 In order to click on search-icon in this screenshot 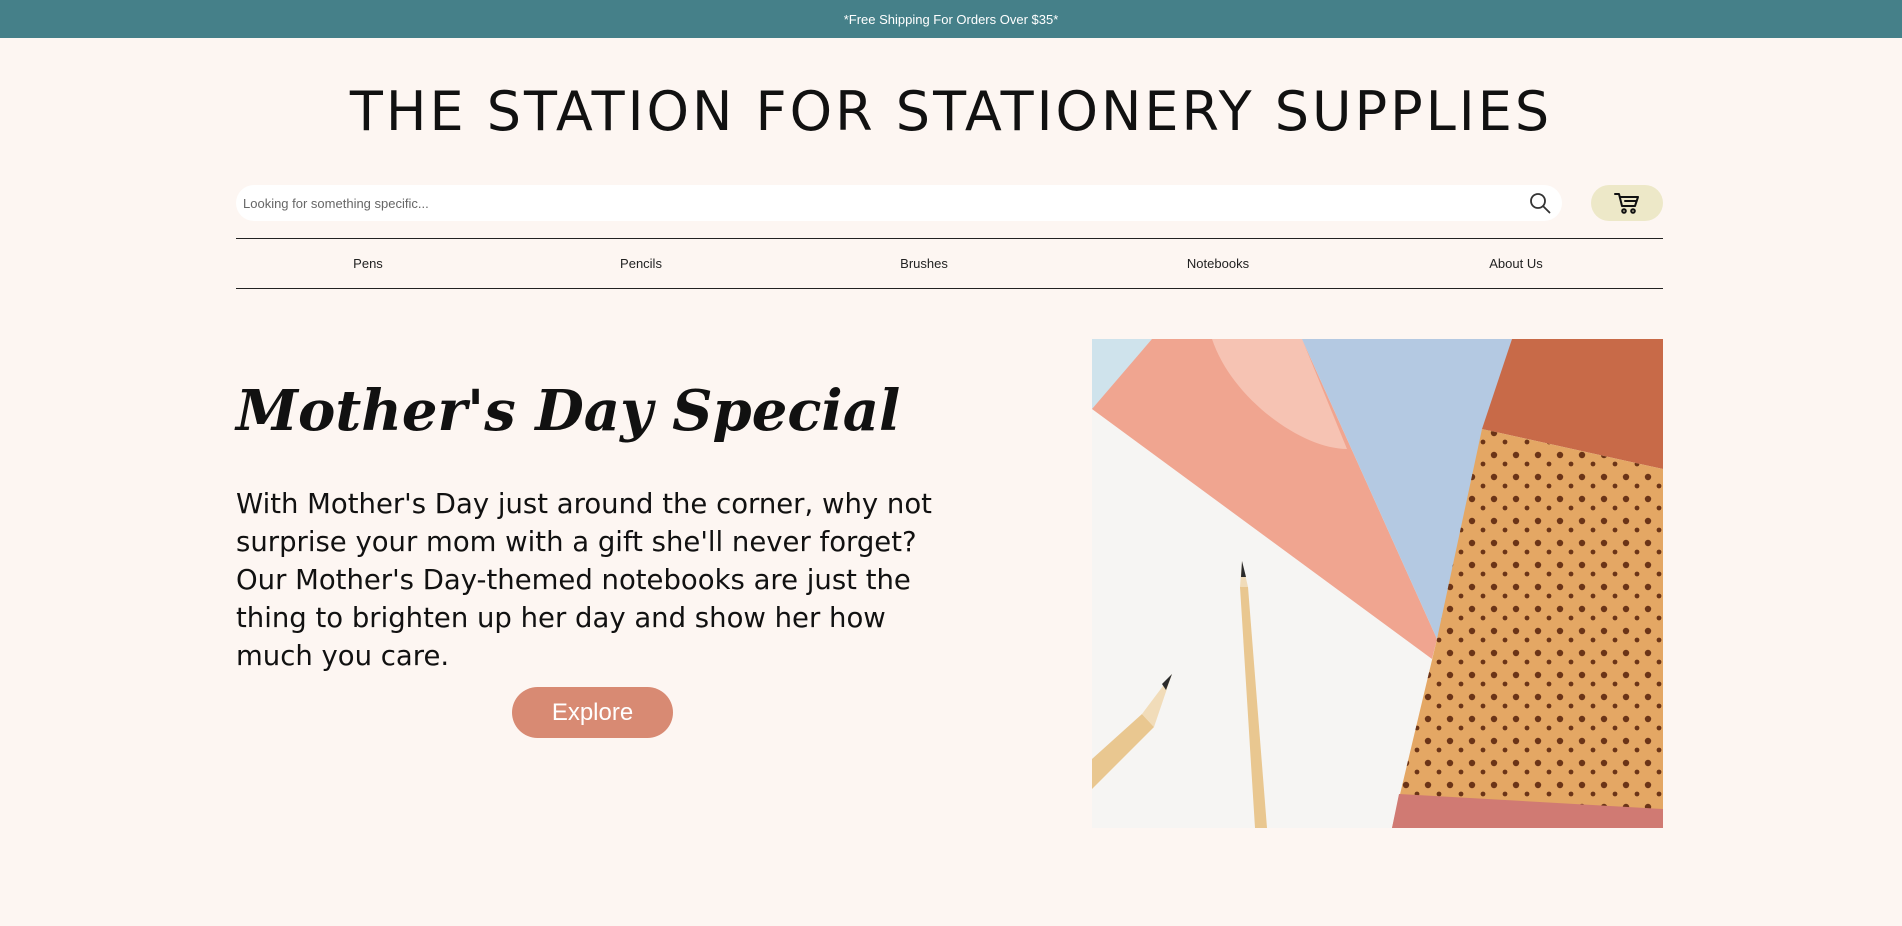, I will do `click(1540, 203)`.